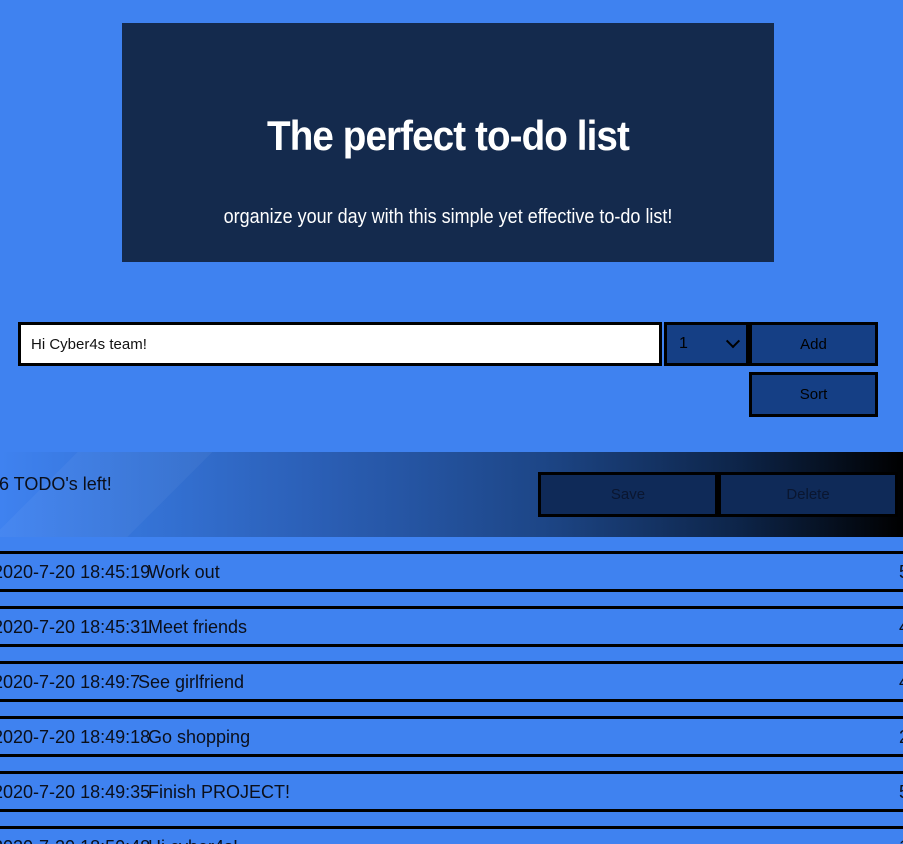  What do you see at coordinates (75, 737) in the screenshot?
I see `todo-created-at: 2020-7-20 18:49:18` at bounding box center [75, 737].